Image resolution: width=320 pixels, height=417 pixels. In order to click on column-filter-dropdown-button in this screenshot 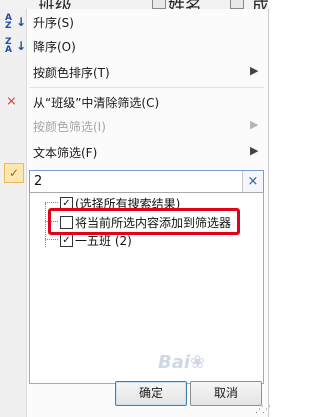, I will do `click(159, 4)`.